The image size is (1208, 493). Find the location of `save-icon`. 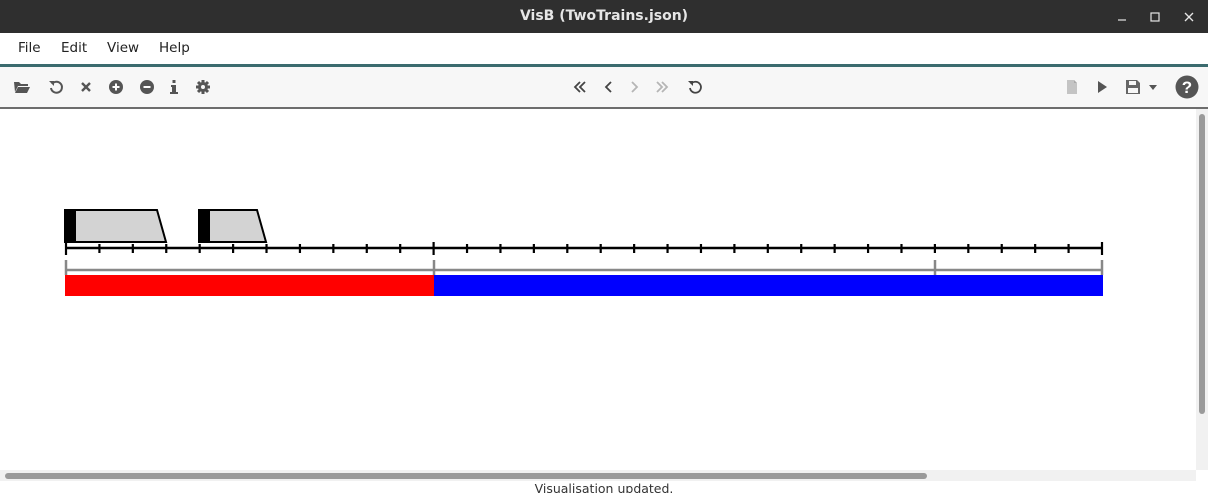

save-icon is located at coordinates (1133, 87).